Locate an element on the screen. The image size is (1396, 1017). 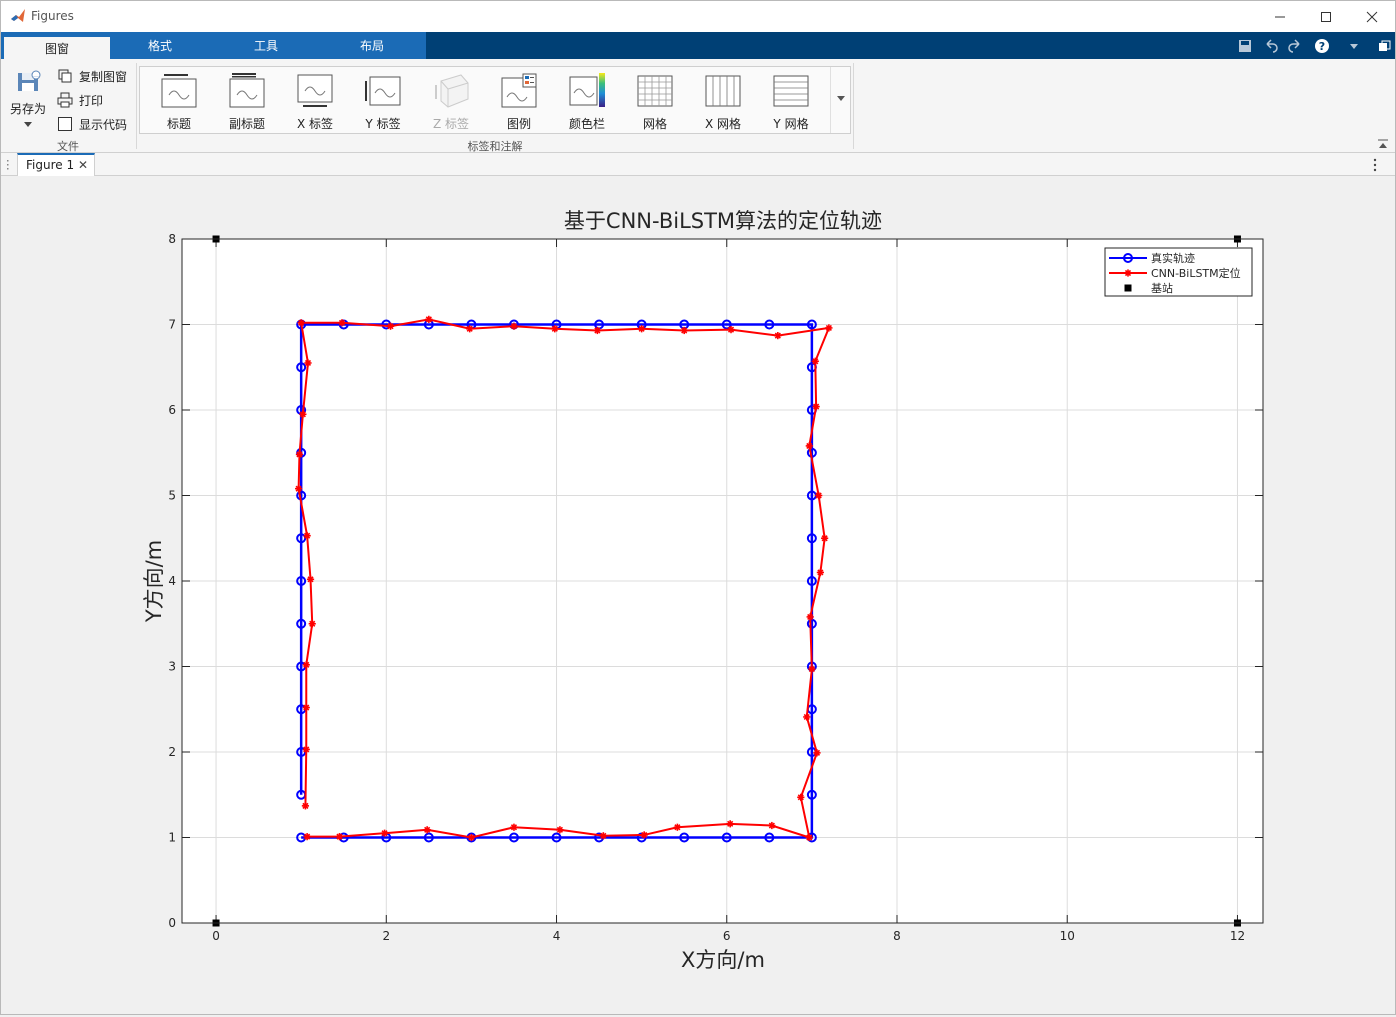
print-button: 打印 is located at coordinates (80, 100).